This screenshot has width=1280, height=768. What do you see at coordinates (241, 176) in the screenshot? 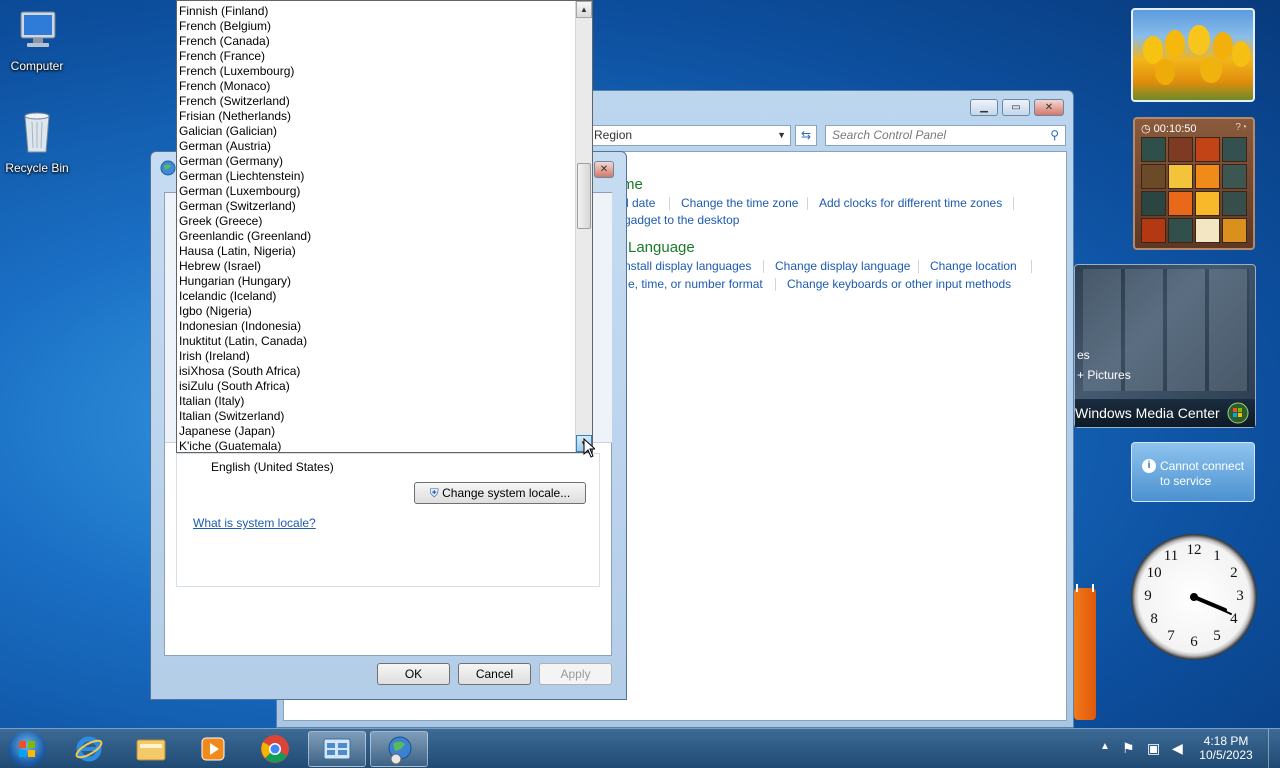
I see `locale-list-item: German (Liechtenstein)` at bounding box center [241, 176].